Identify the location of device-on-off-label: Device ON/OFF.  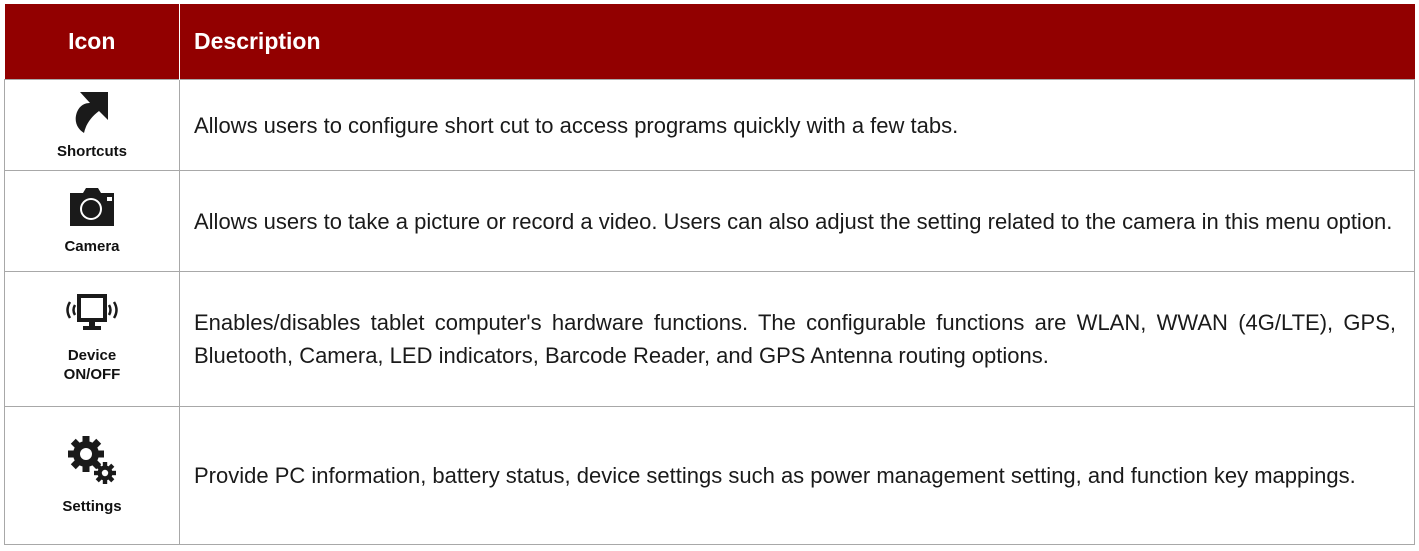
(92, 365).